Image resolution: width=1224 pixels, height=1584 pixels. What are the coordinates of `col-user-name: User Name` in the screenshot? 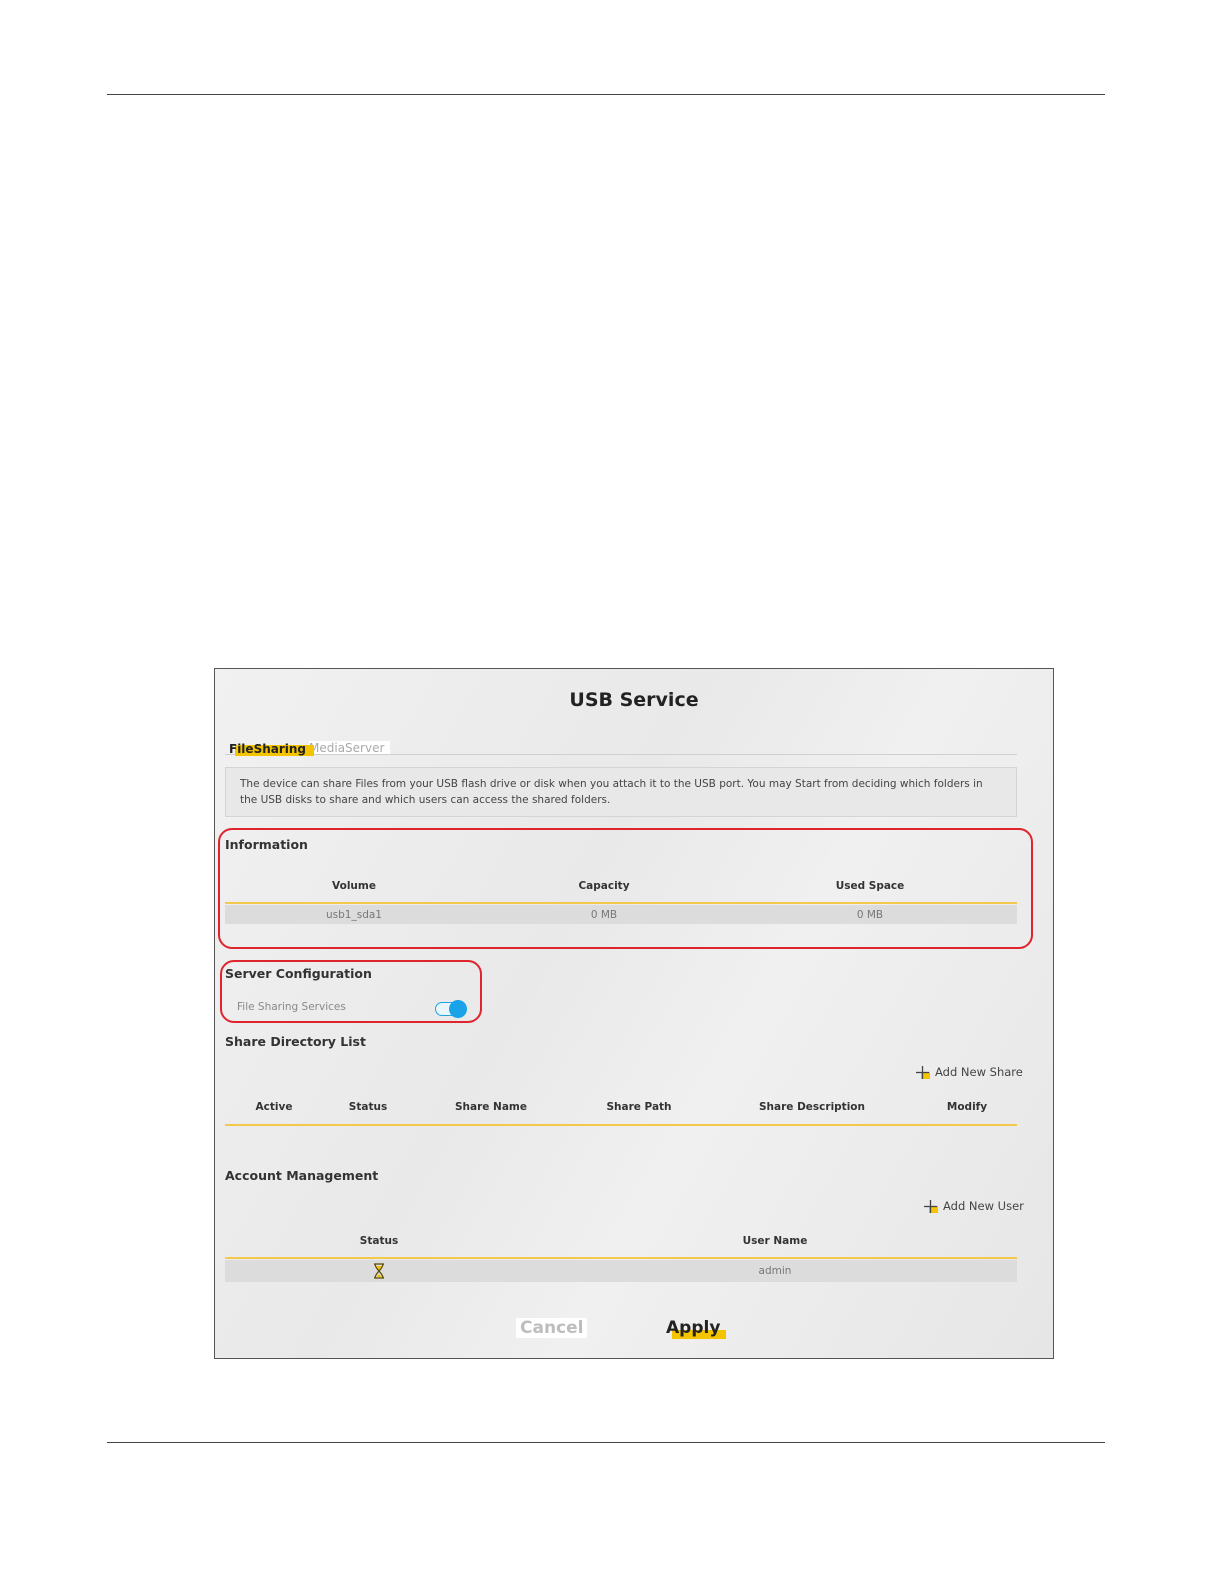 It's located at (775, 1241).